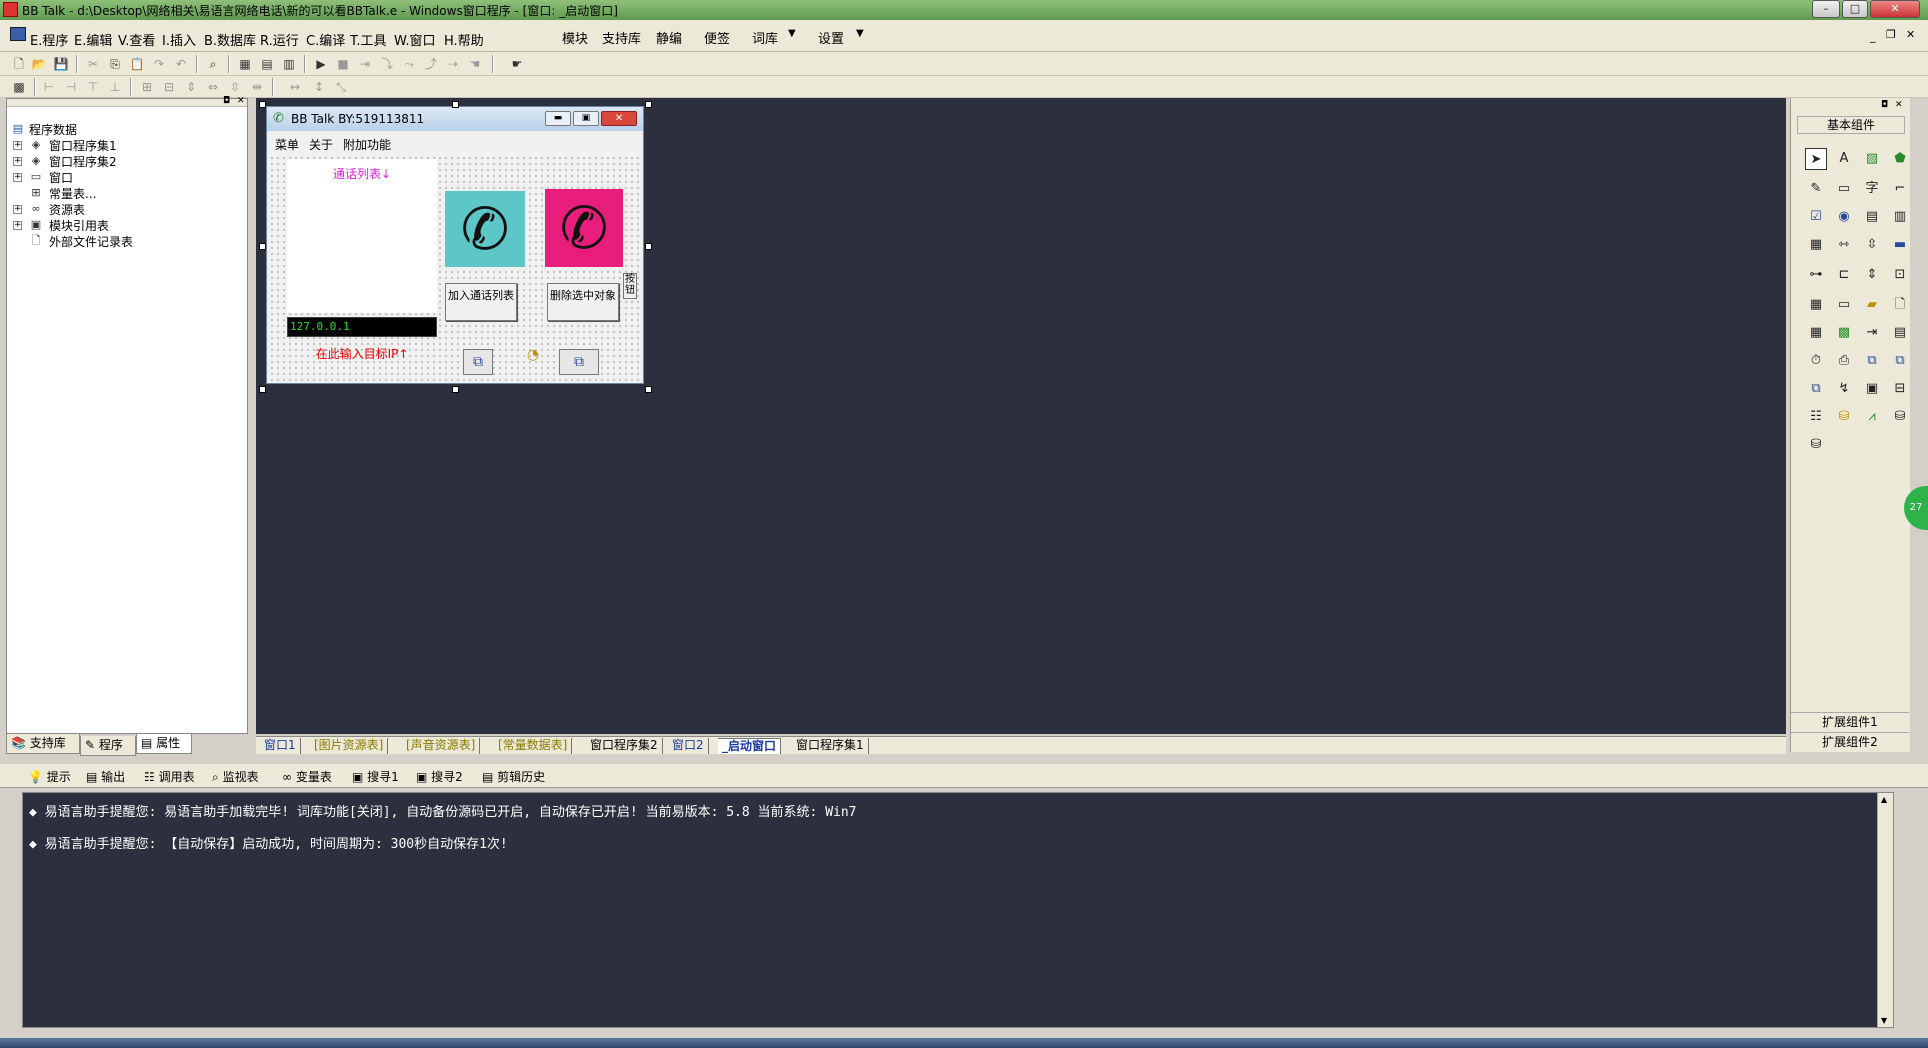 This screenshot has width=1928, height=1048. I want to click on line-tool-icon: ⌐, so click(1900, 189).